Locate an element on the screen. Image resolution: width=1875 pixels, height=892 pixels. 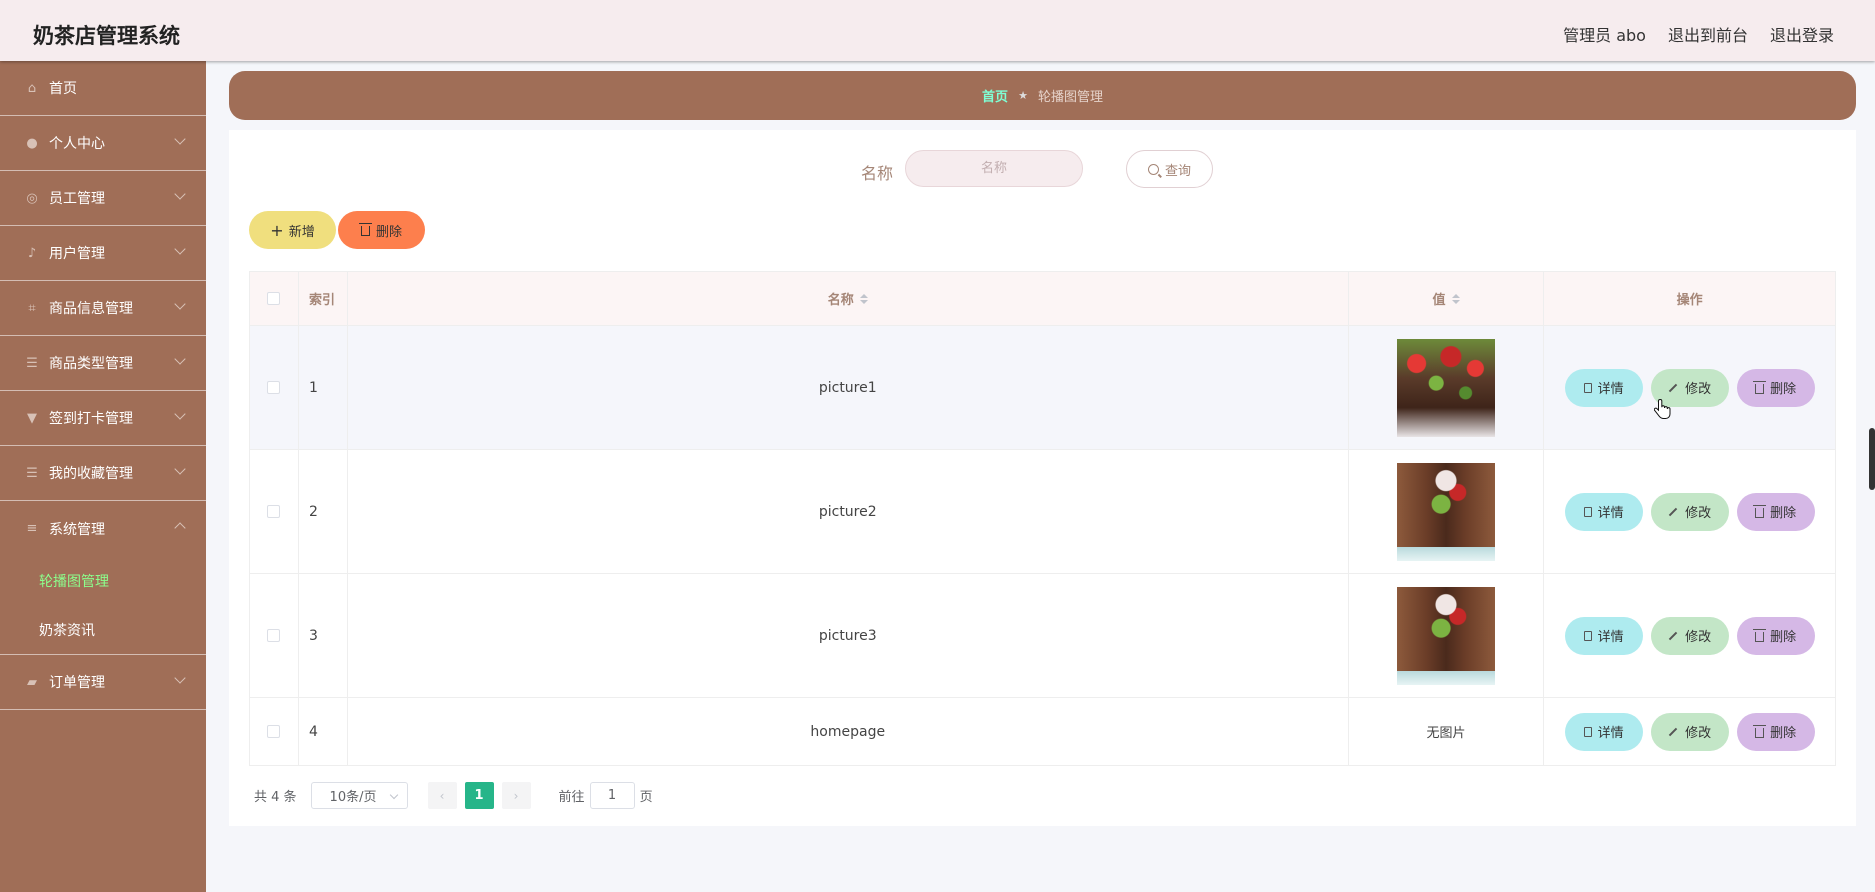
sidebar-item-users: ♪ 用户管理 is located at coordinates (103, 253).